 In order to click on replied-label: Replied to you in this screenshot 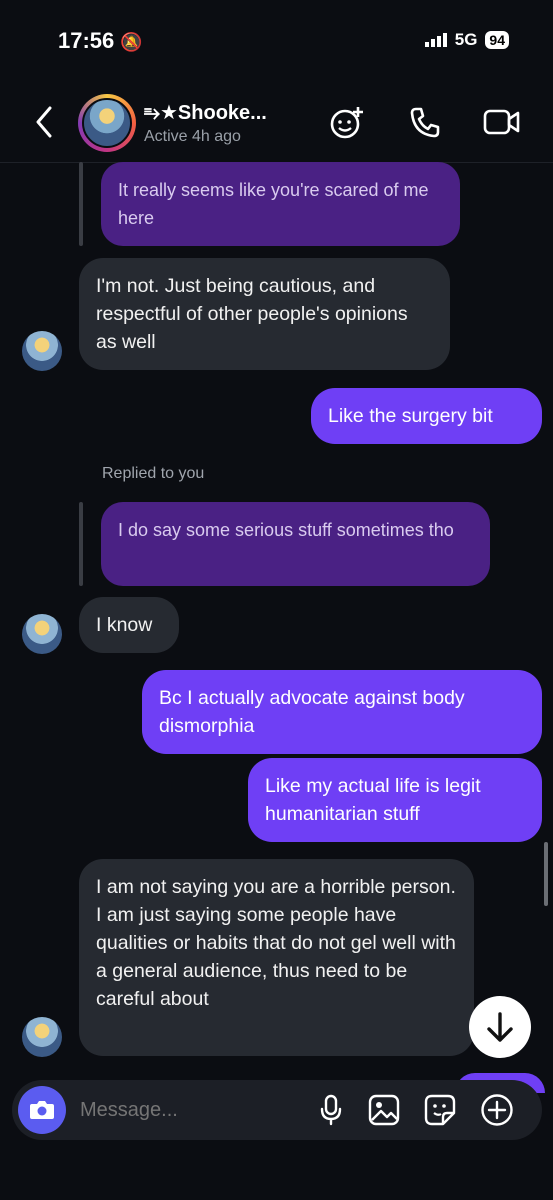, I will do `click(153, 473)`.